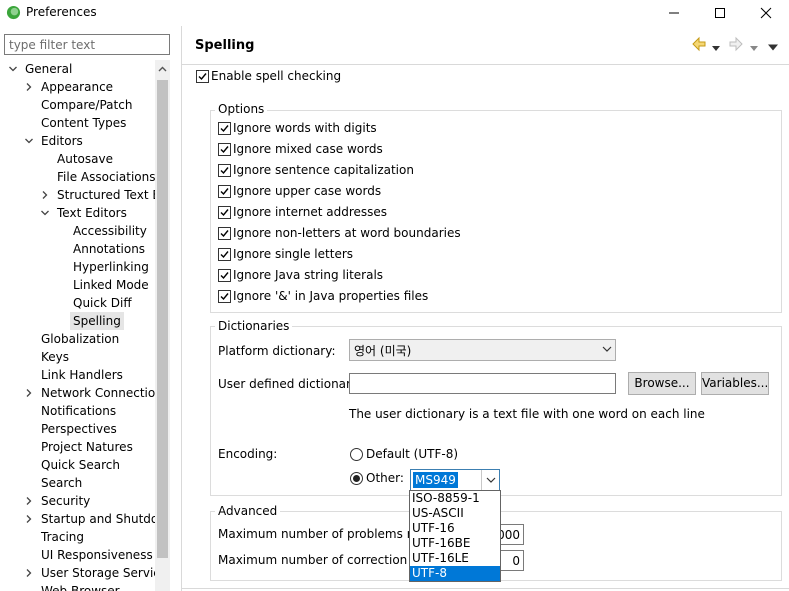 The image size is (789, 591). Describe the element at coordinates (773, 48) in the screenshot. I see `view-menu-icon` at that location.